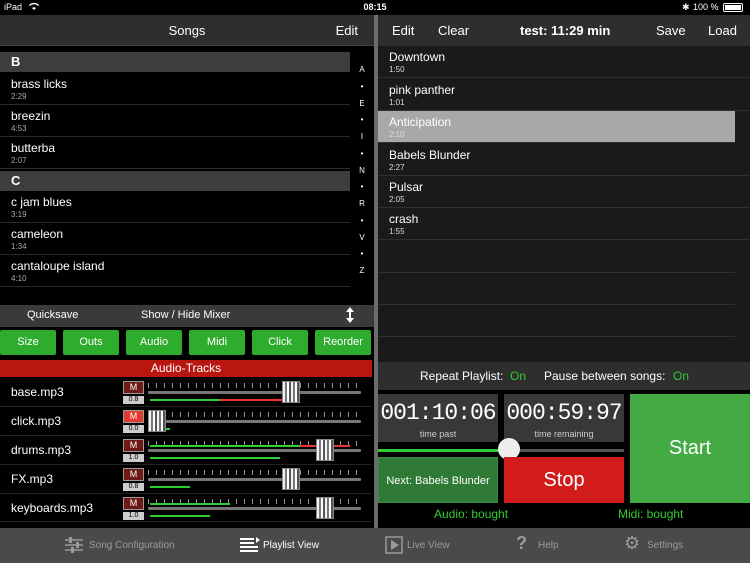 The image size is (750, 563). I want to click on audio-track-row: click.mp3 M 0.0, so click(186, 421).